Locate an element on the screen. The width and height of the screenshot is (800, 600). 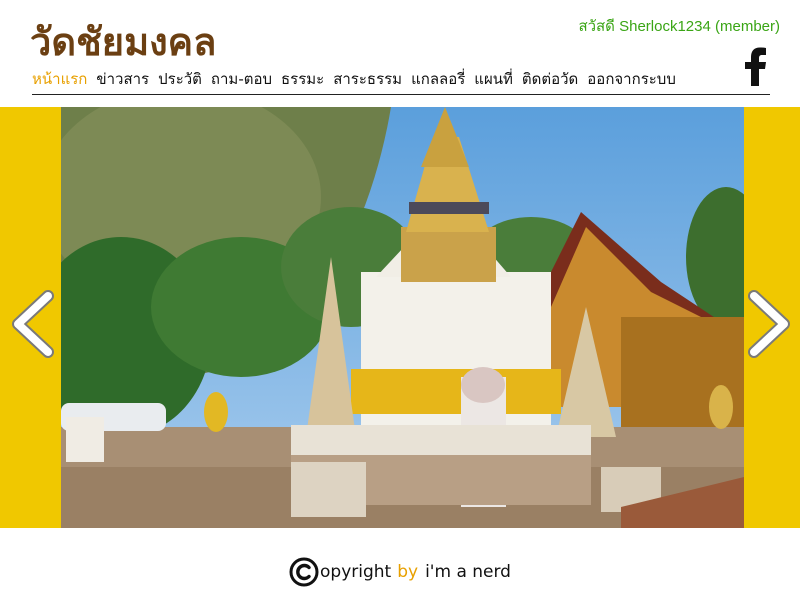
nav-item-dharma: ธรรมะ is located at coordinates (302, 79).